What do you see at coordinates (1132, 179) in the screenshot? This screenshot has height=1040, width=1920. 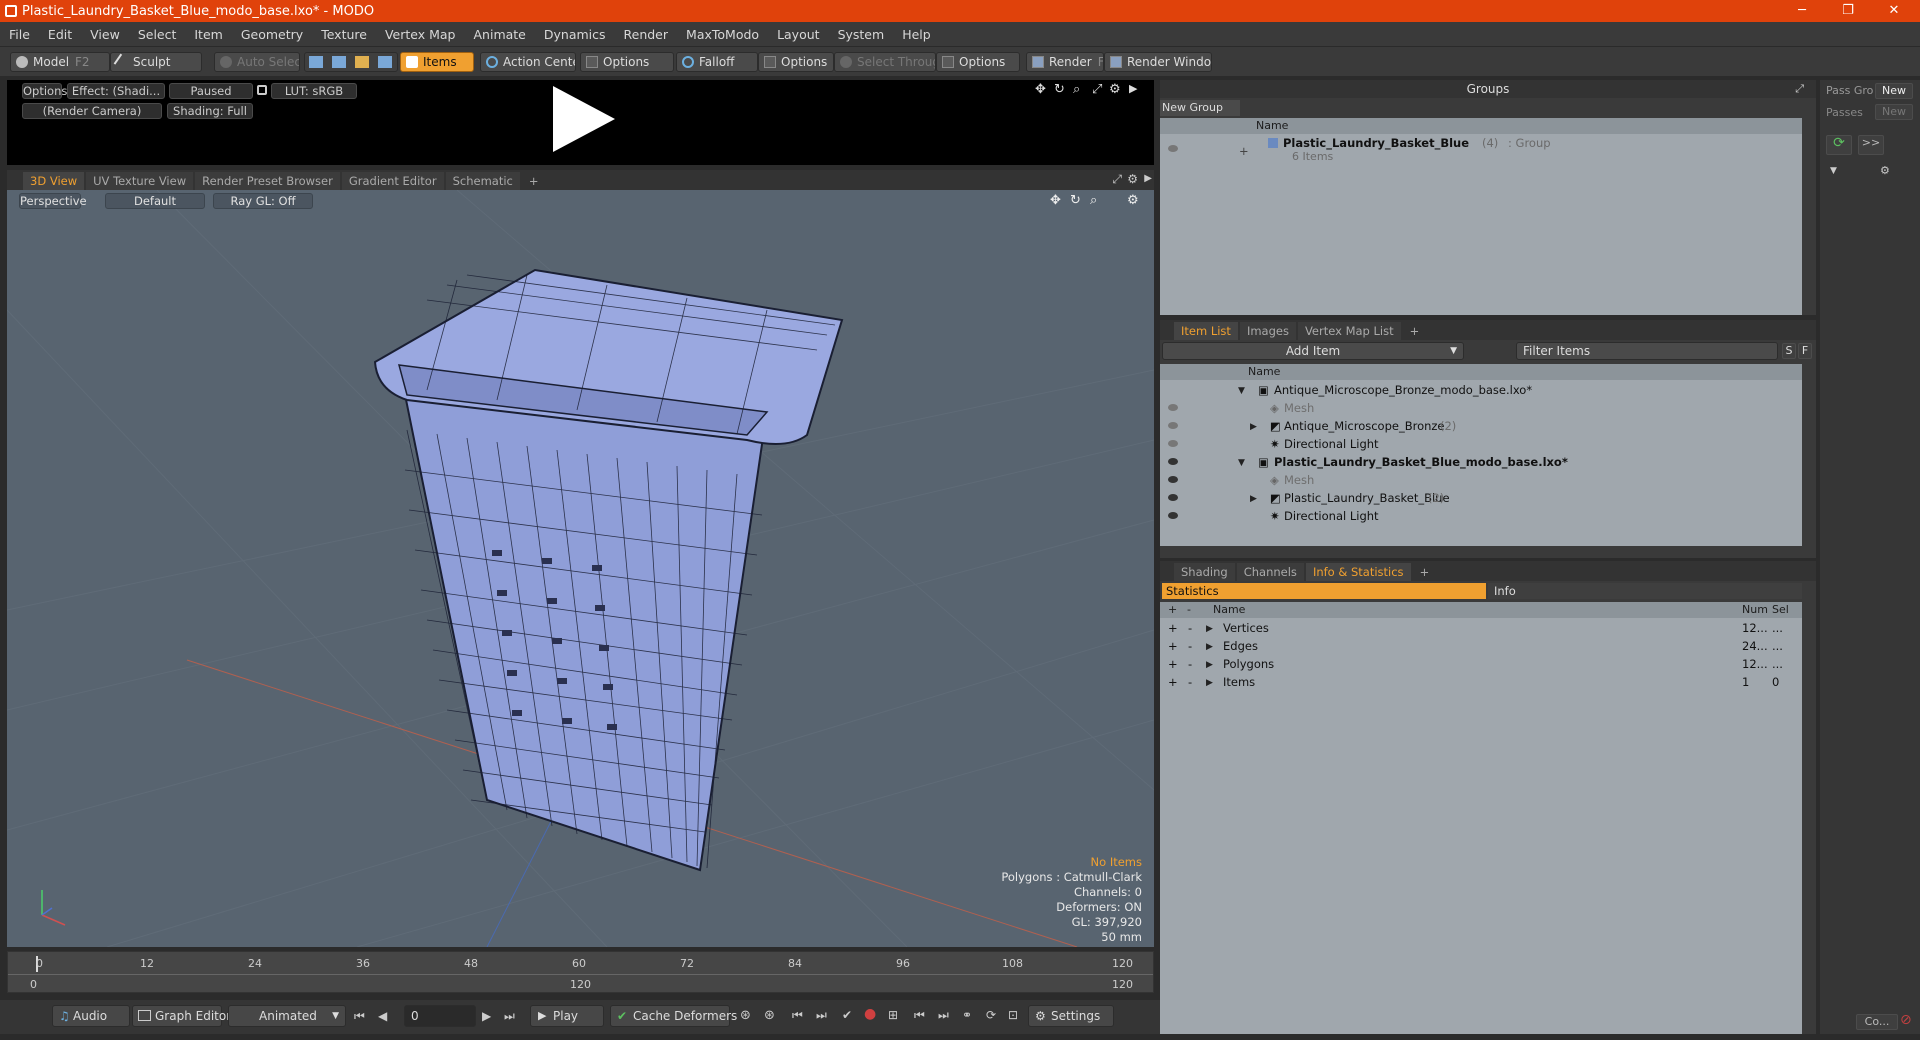 I see `pane-gear-icon: ⚙` at bounding box center [1132, 179].